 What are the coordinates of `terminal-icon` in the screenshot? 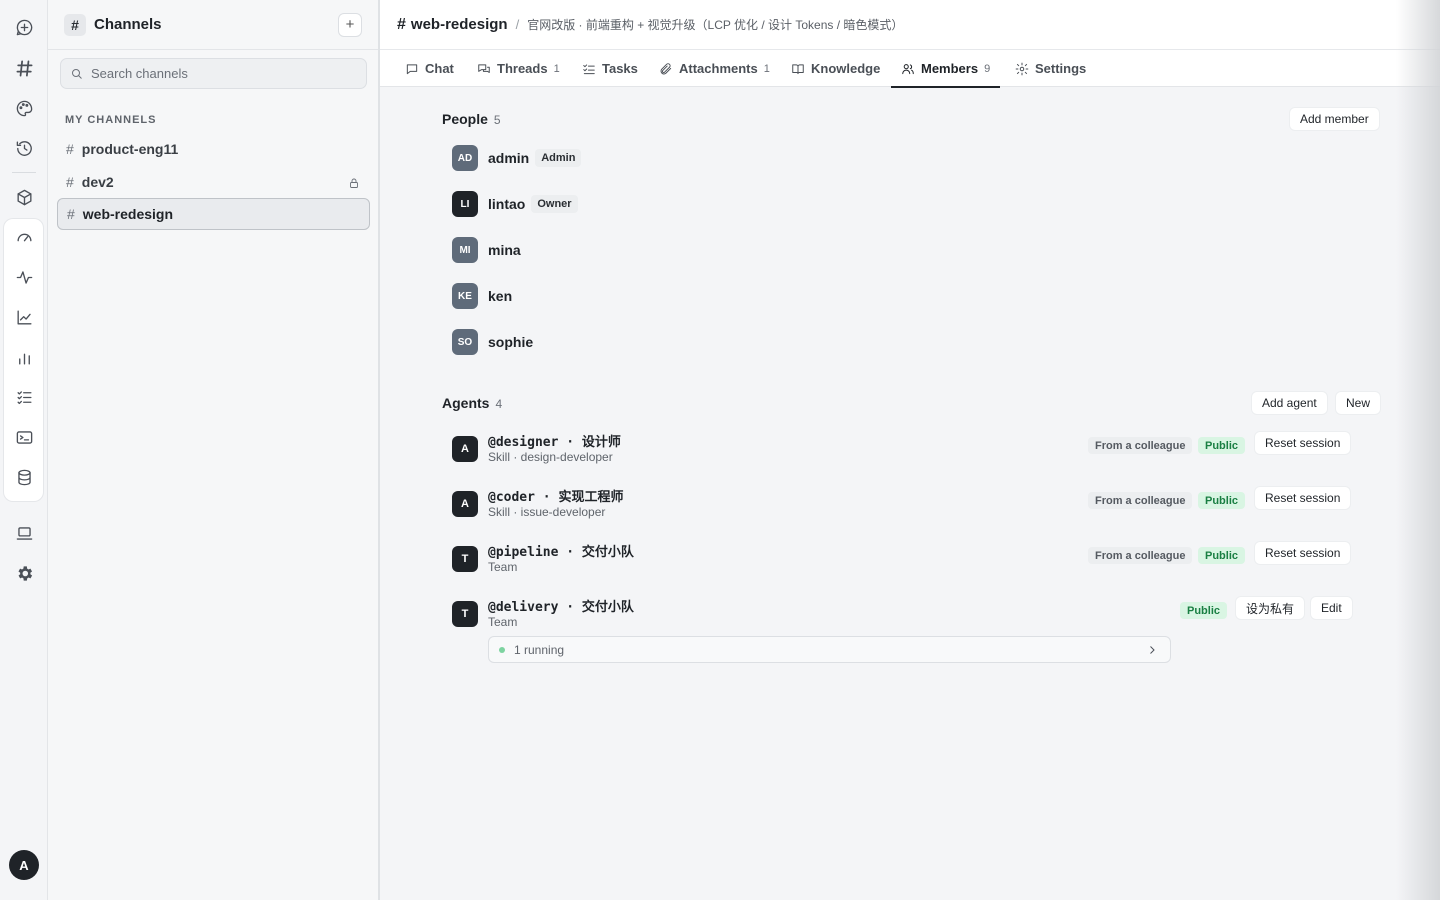 It's located at (24, 437).